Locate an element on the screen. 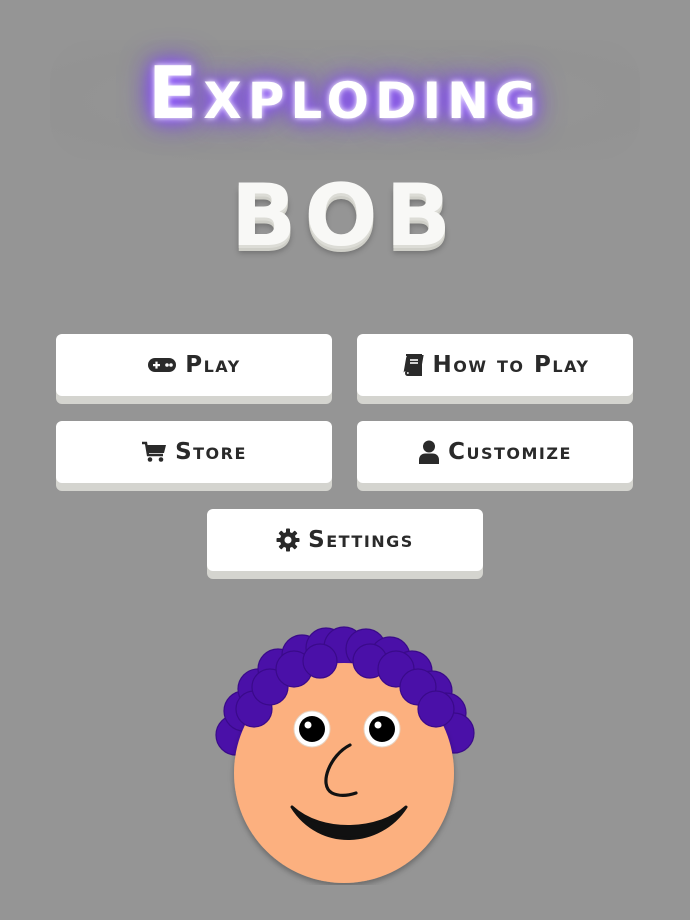 The height and width of the screenshot is (920, 690). how-to-play-button-label: How to Play is located at coordinates (511, 365).